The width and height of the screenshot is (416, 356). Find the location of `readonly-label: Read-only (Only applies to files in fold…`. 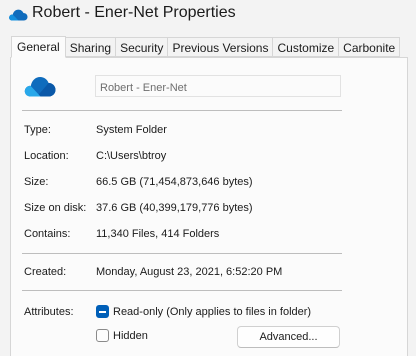

readonly-label: Read-only (Only applies to files in fold… is located at coordinates (212, 312).